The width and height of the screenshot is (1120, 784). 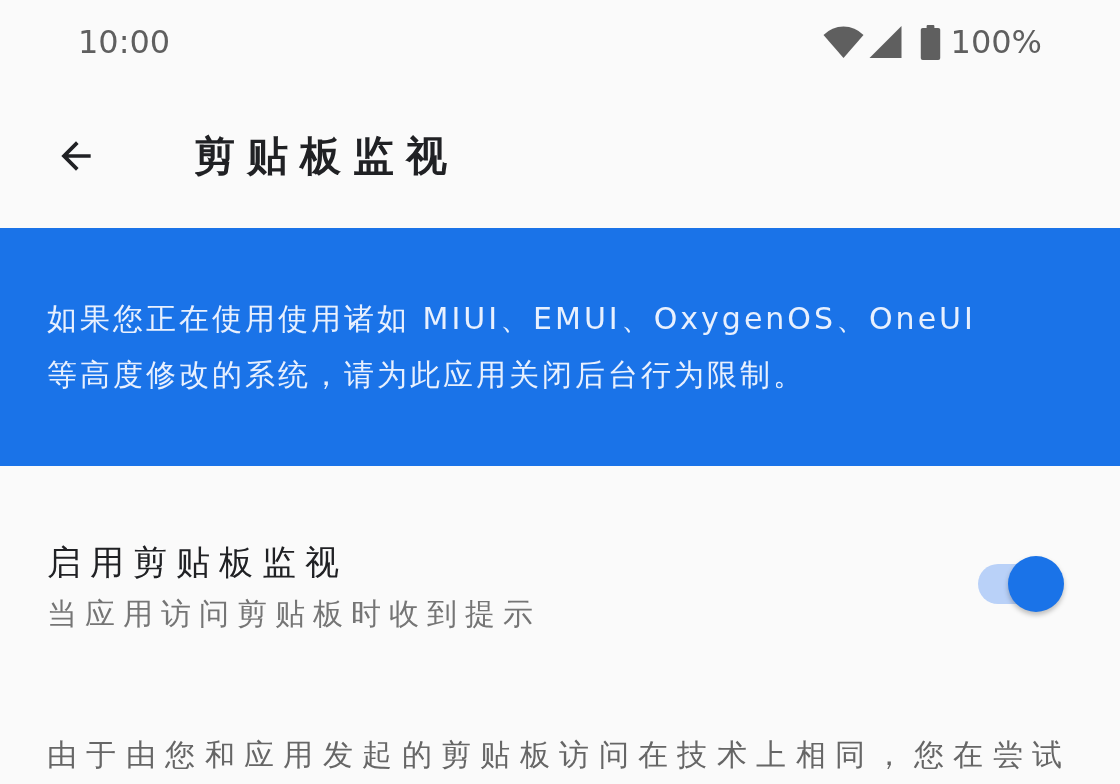 I want to click on battery-icon, so click(x=930, y=42).